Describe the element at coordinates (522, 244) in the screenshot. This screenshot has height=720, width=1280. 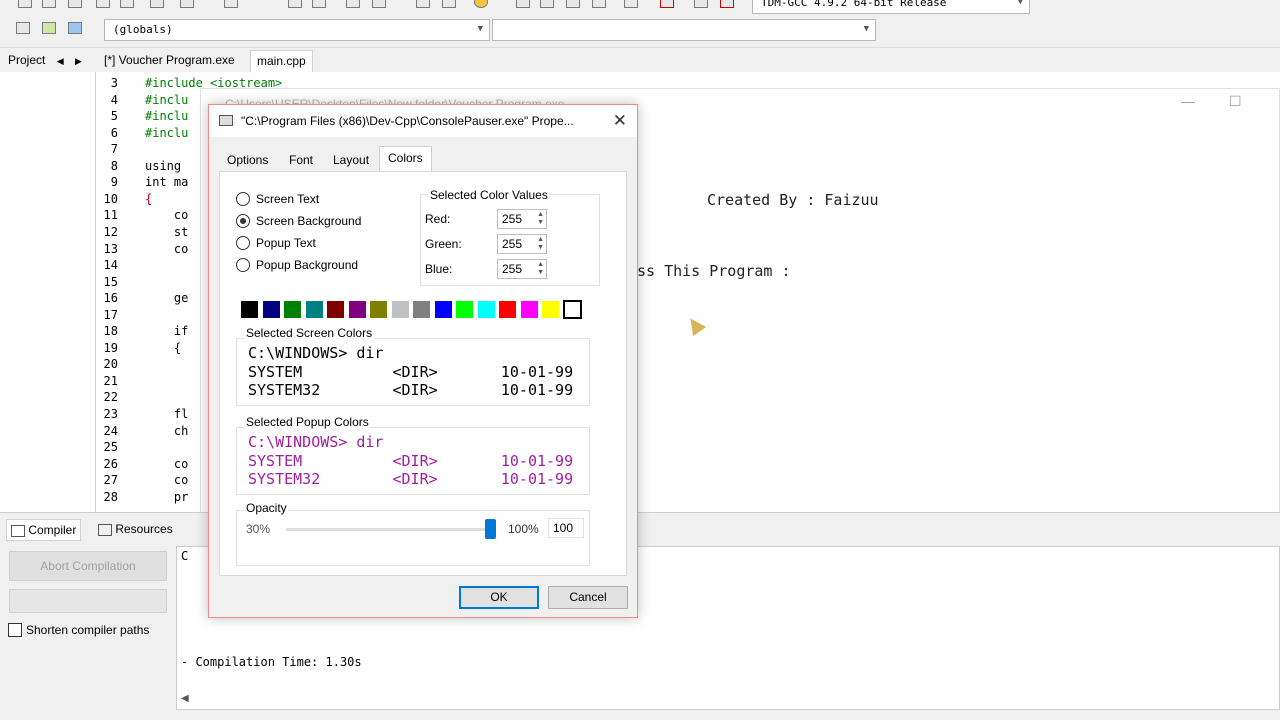
I see `green-spinner: 255 ▲ ▼` at that location.